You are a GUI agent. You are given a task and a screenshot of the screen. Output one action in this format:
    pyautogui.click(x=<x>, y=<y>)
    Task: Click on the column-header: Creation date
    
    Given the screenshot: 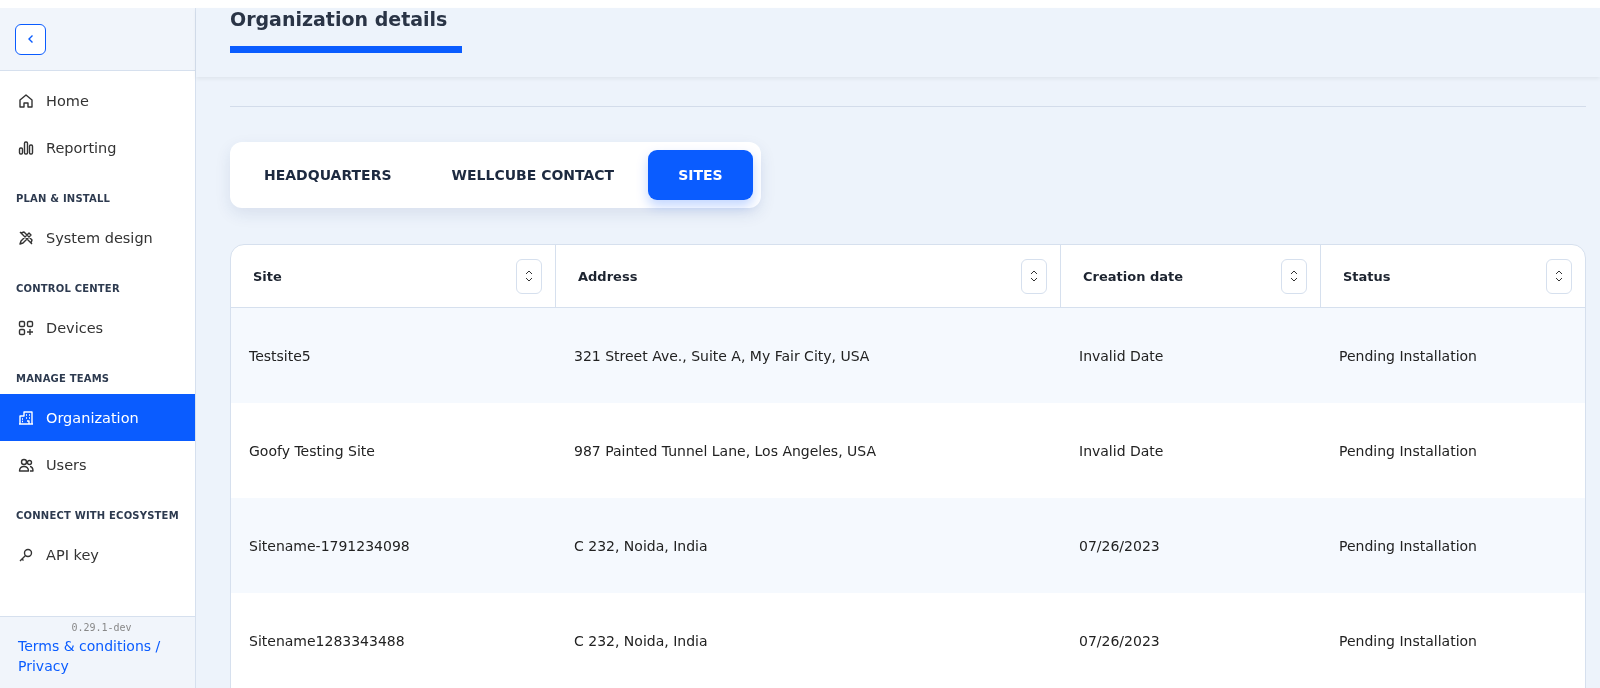 What is the action you would take?
    pyautogui.click(x=1133, y=276)
    